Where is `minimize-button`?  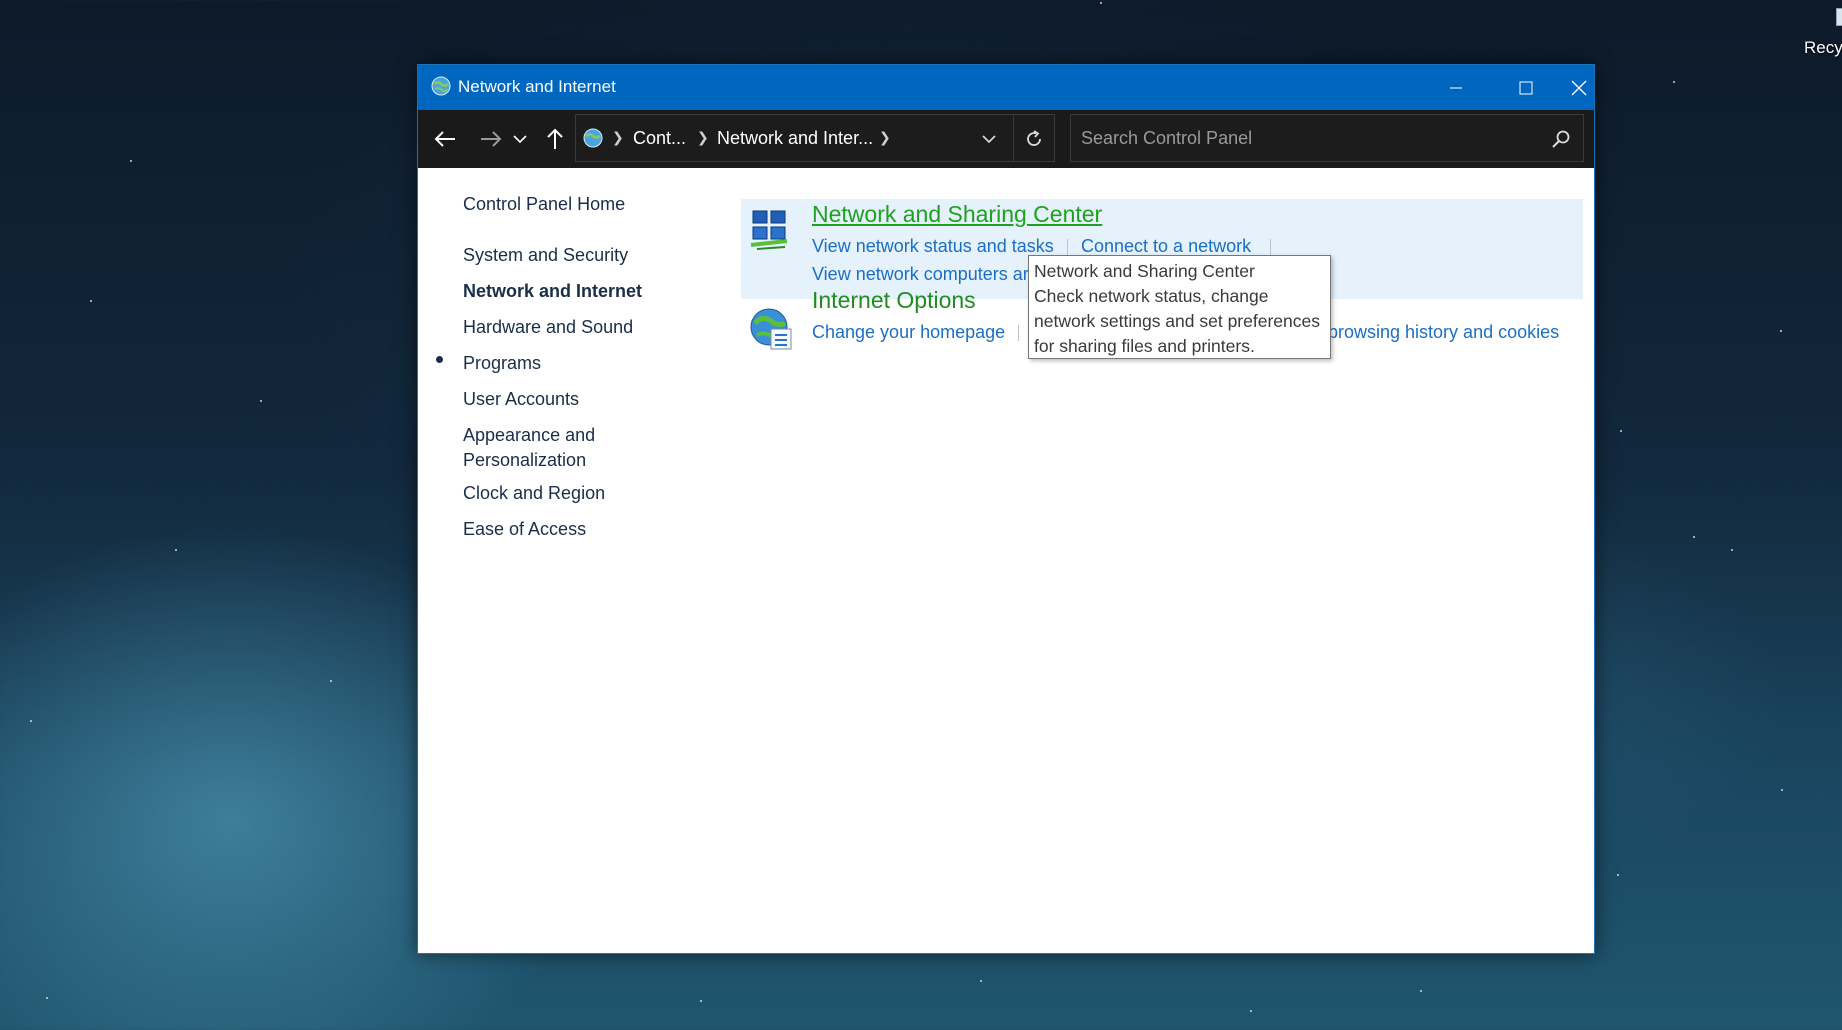 minimize-button is located at coordinates (1456, 87).